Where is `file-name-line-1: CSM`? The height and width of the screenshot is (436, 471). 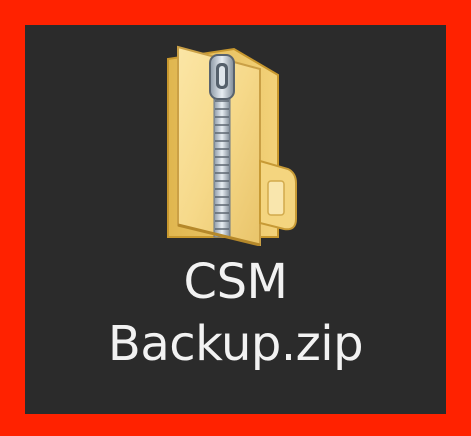
file-name-line-1: CSM is located at coordinates (235, 282).